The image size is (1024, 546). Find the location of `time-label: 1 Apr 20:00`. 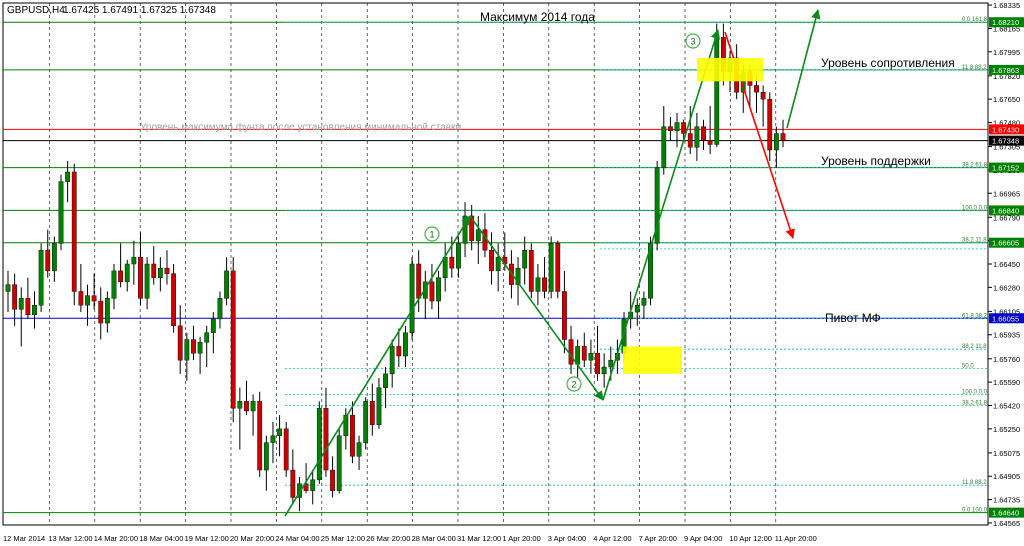

time-label: 1 Apr 20:00 is located at coordinates (521, 538).